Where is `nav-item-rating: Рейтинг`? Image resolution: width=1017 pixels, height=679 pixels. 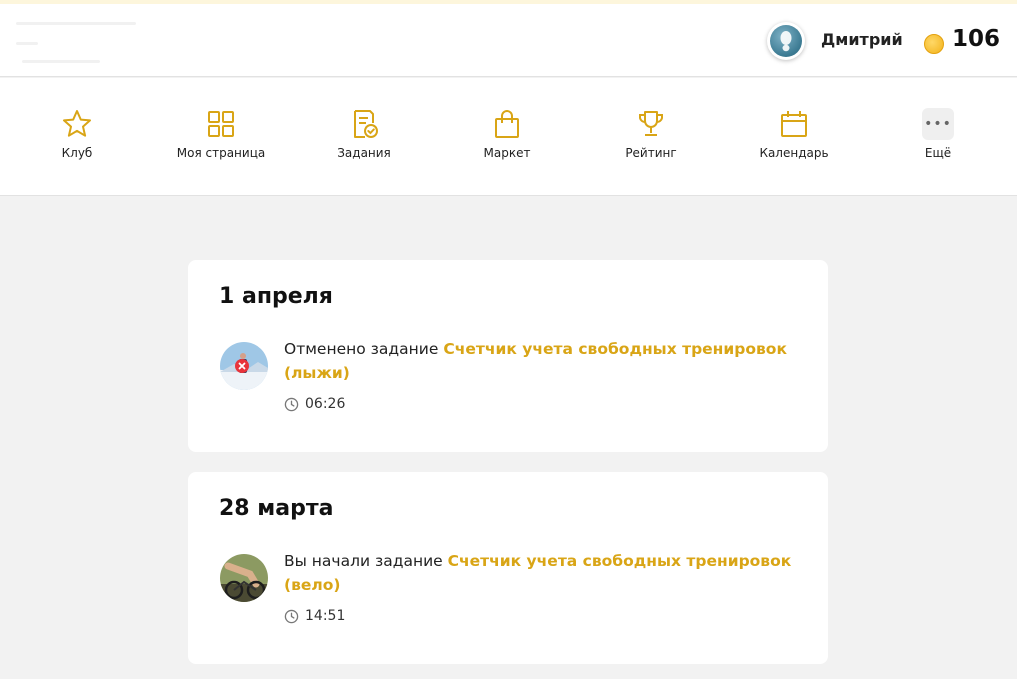 nav-item-rating: Рейтинг is located at coordinates (651, 138).